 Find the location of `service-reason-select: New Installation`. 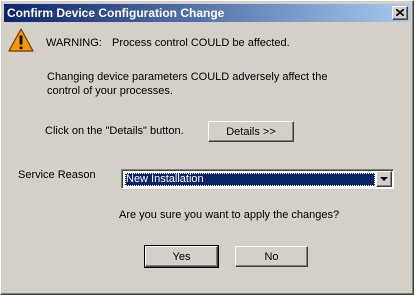

service-reason-select: New Installation is located at coordinates (257, 179).